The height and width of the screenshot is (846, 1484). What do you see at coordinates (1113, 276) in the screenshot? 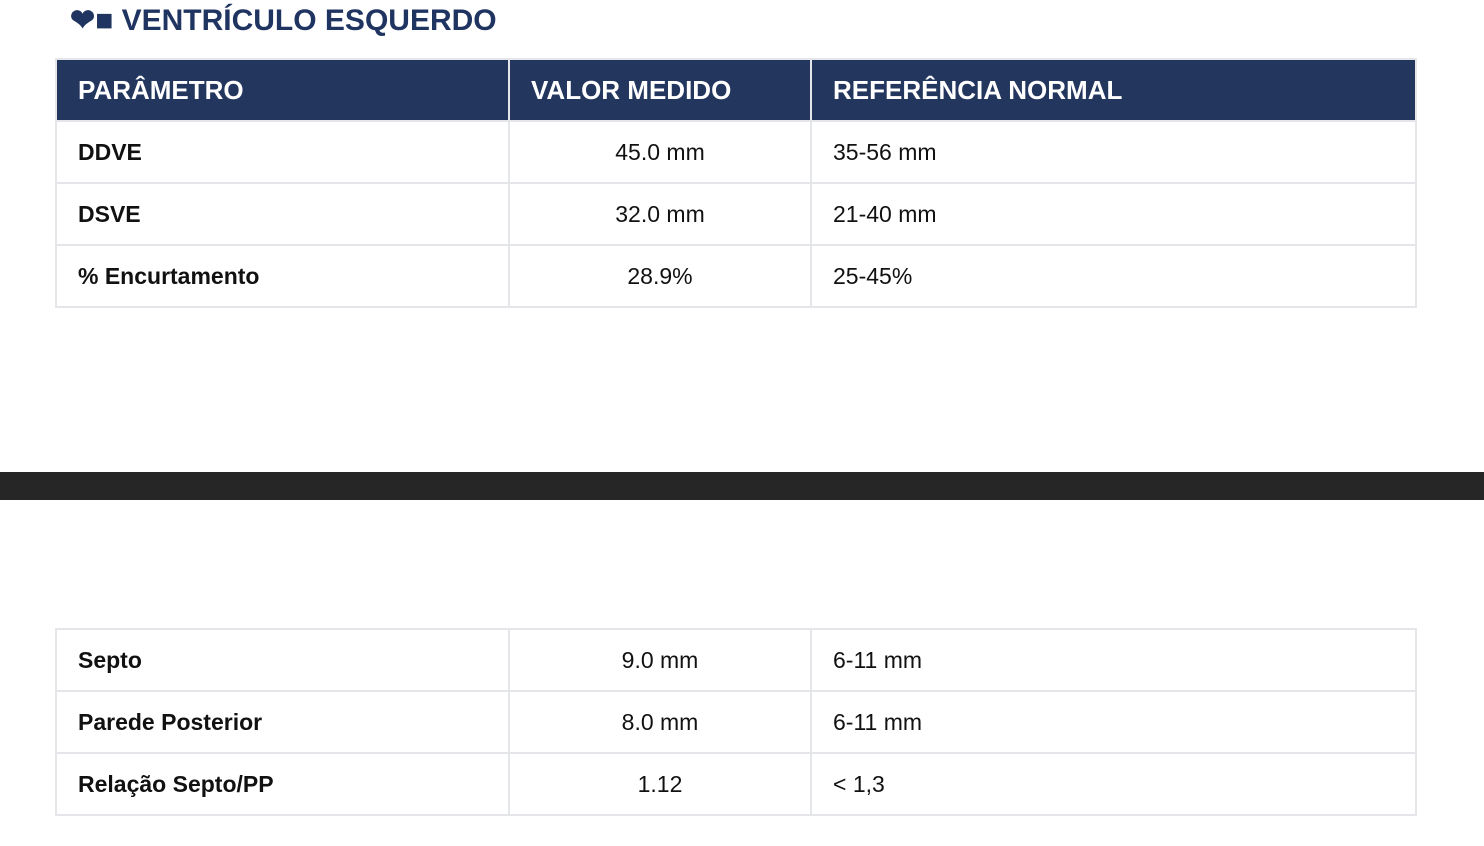
I see `reference-cell: 25-45%` at bounding box center [1113, 276].